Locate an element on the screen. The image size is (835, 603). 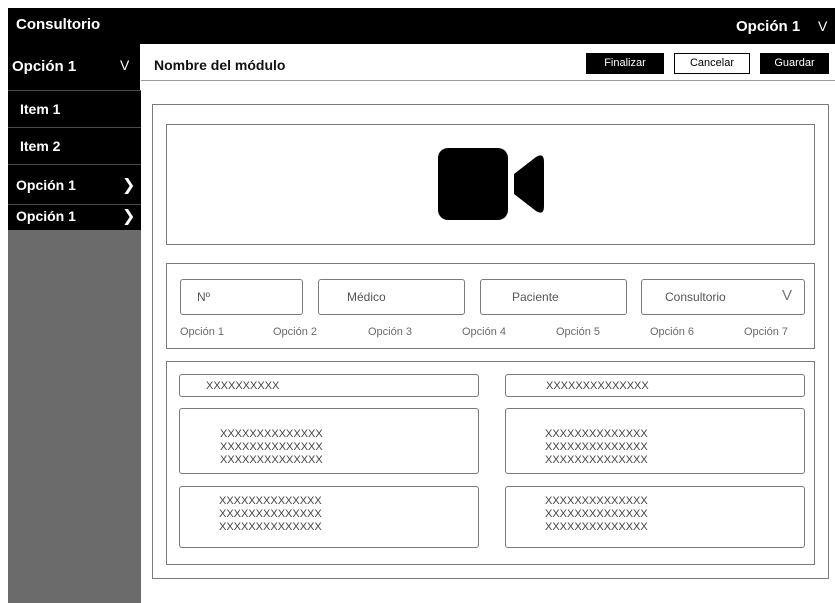
option-tab-2: Opción 2 is located at coordinates (295, 332).